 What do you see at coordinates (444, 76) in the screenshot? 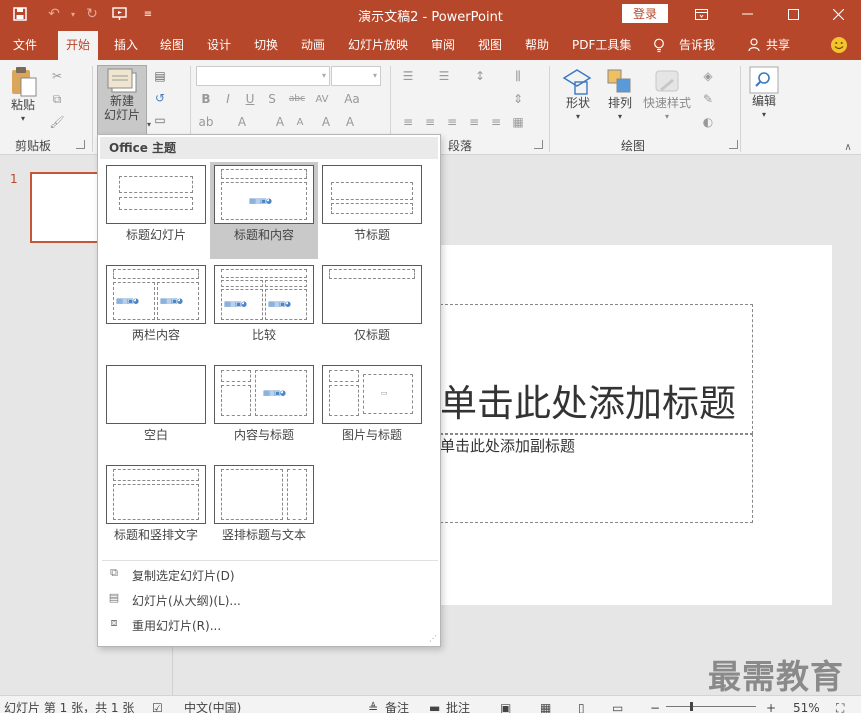
I see `numbering-icon: ☰` at bounding box center [444, 76].